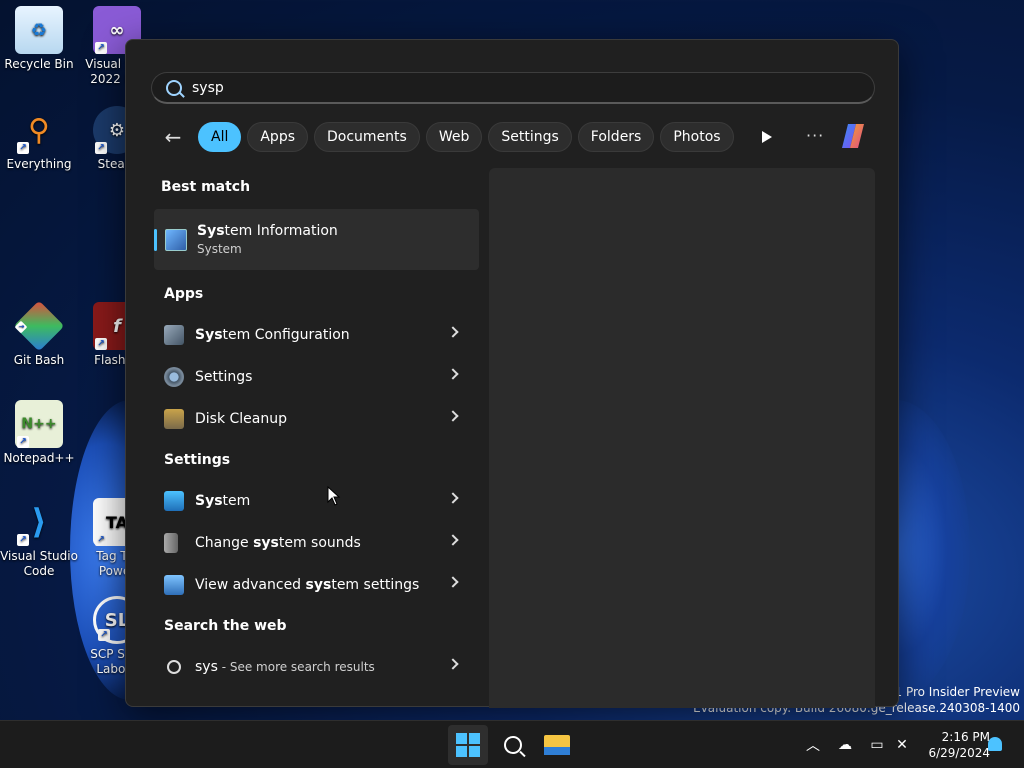 The width and height of the screenshot is (1024, 768). I want to click on search-input, so click(392, 87).